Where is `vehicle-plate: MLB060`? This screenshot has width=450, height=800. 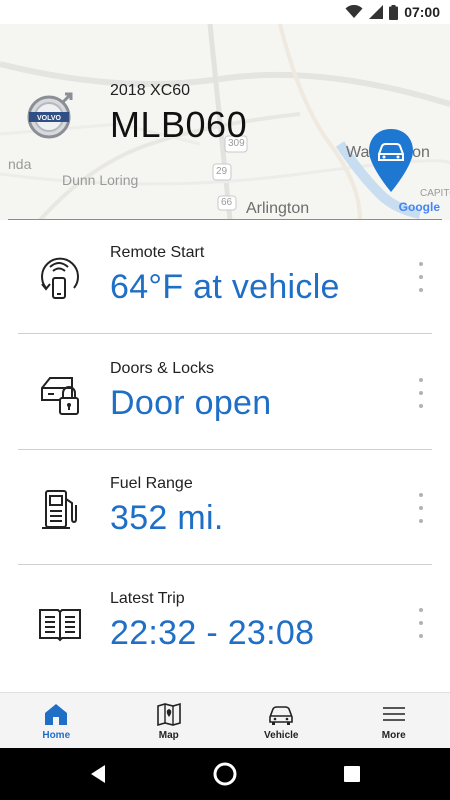
vehicle-plate: MLB060 is located at coordinates (179, 124).